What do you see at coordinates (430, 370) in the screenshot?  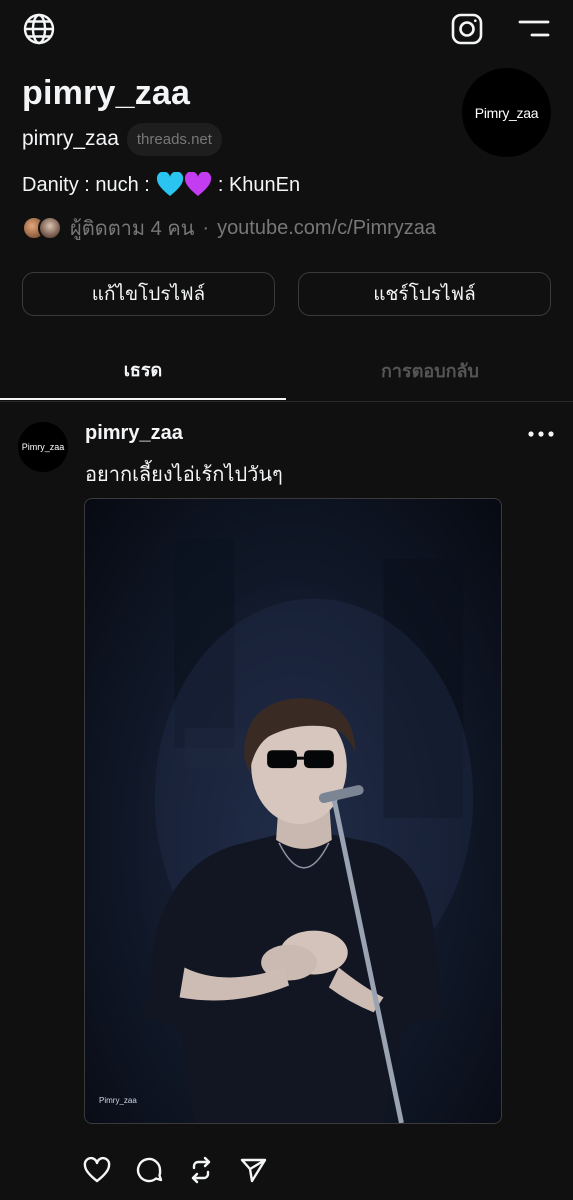 I see `tab-replies: การตอบกลับ` at bounding box center [430, 370].